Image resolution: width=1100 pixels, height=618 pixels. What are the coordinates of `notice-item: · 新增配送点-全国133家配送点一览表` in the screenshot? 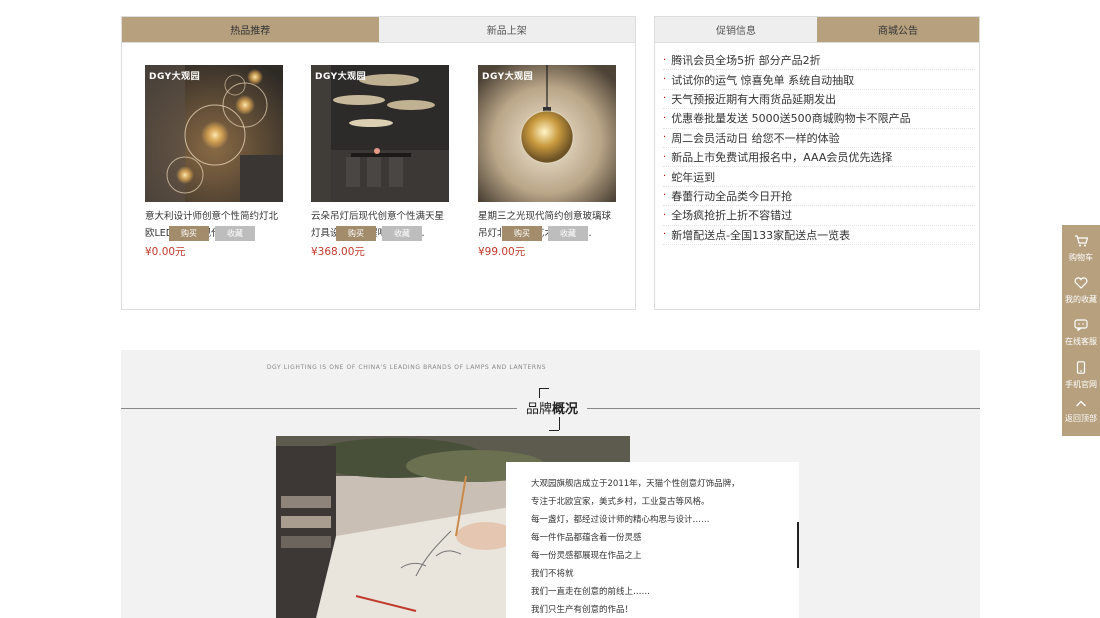 It's located at (819, 235).